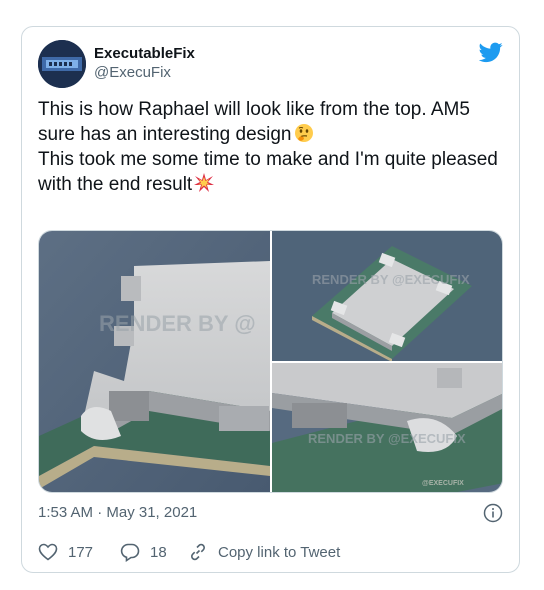 This screenshot has width=544, height=590. I want to click on like-button: 177, so click(65, 552).